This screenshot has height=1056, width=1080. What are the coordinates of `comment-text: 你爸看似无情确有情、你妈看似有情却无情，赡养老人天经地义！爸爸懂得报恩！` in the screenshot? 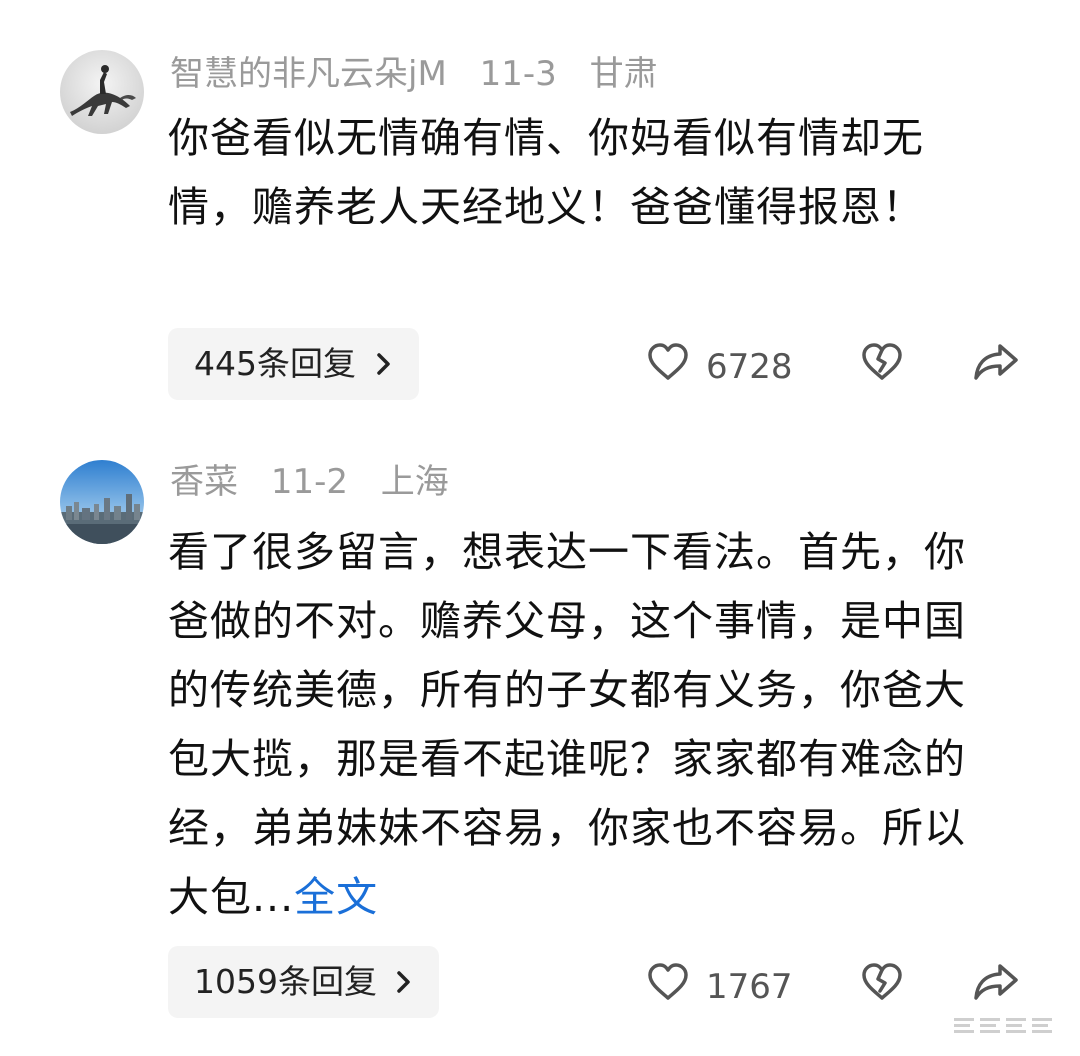 It's located at (583, 173).